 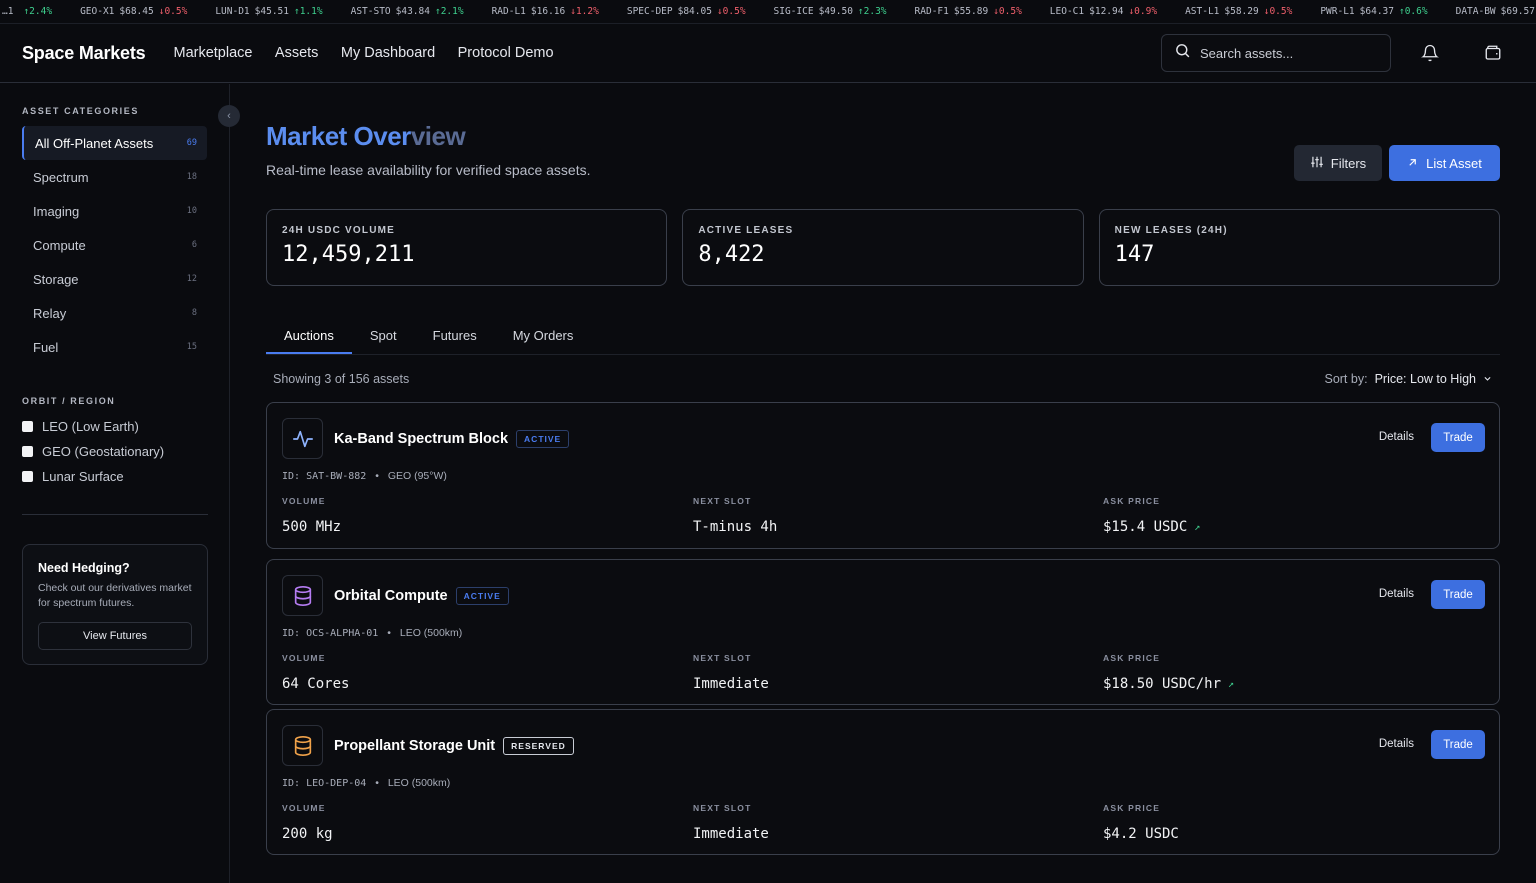 What do you see at coordinates (115, 636) in the screenshot?
I see `view-futures-button: View Futures` at bounding box center [115, 636].